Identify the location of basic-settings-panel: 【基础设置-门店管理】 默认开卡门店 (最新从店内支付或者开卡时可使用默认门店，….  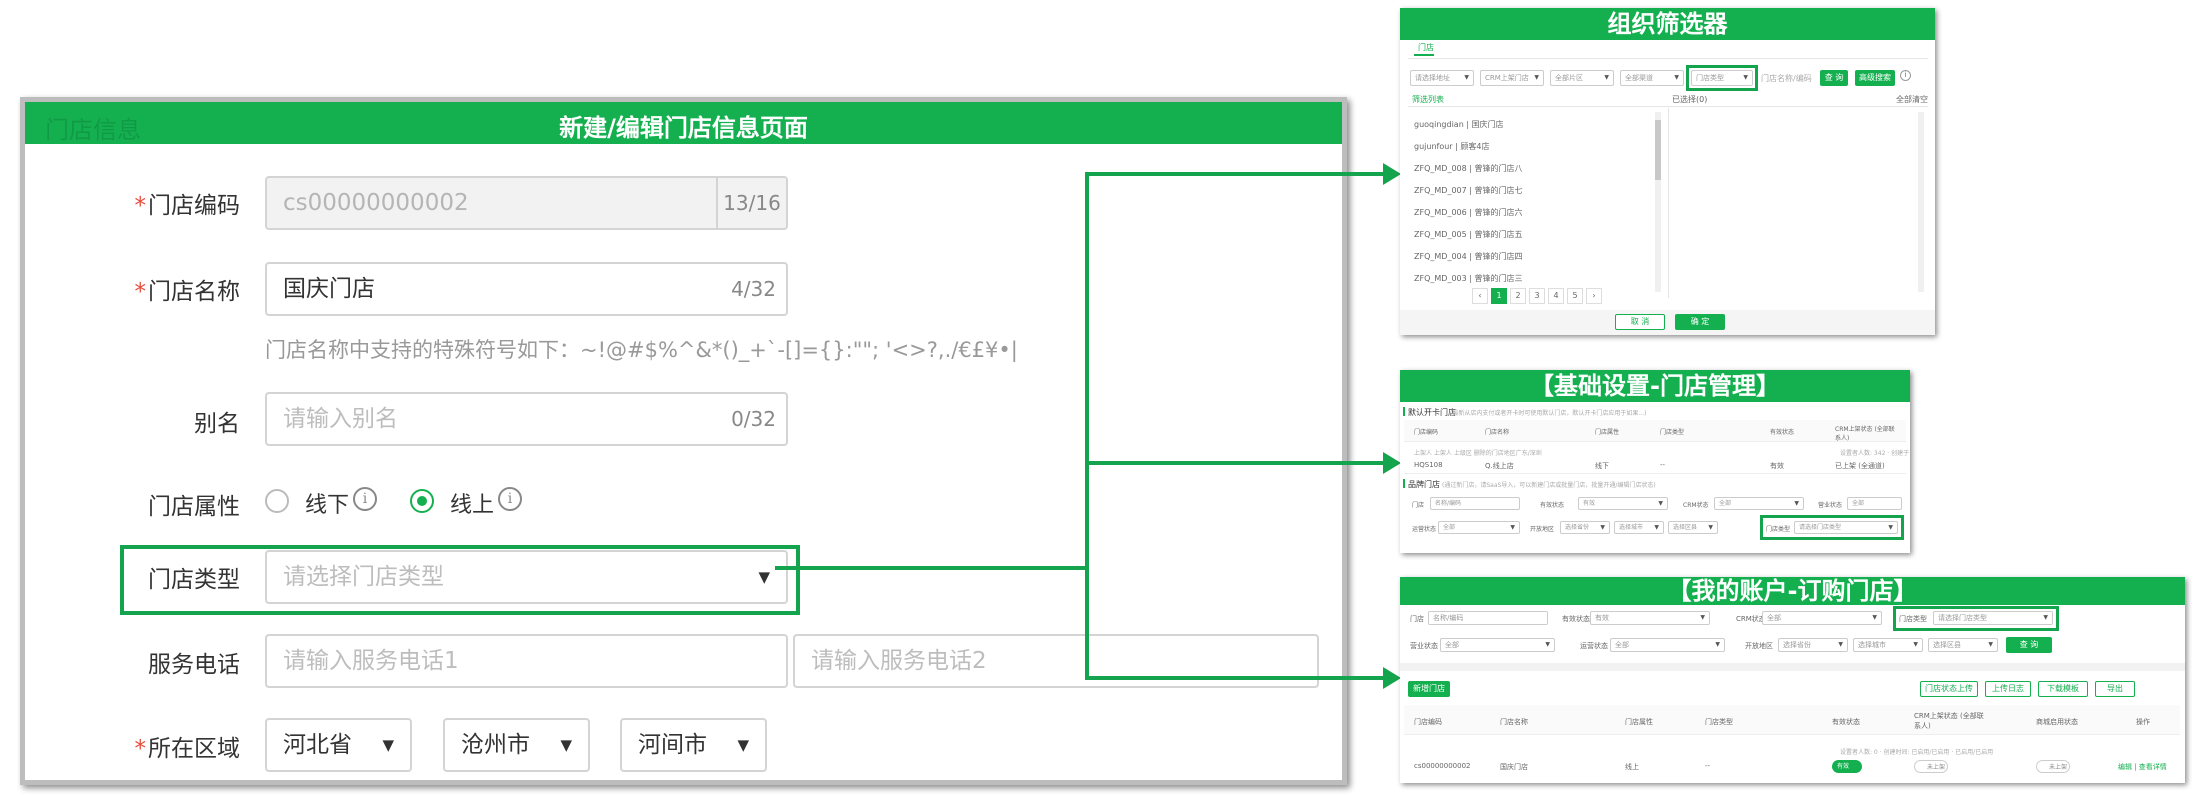
(1655, 461).